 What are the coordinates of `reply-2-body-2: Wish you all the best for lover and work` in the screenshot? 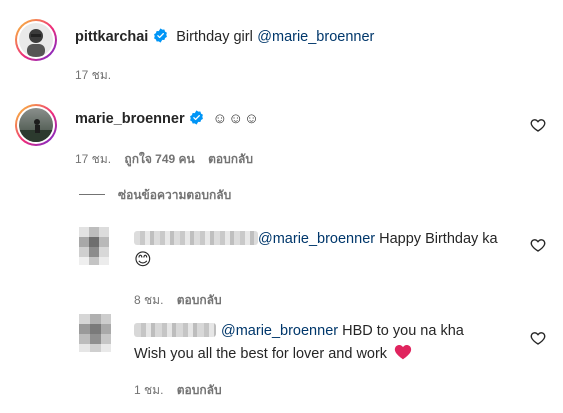 It's located at (261, 354).